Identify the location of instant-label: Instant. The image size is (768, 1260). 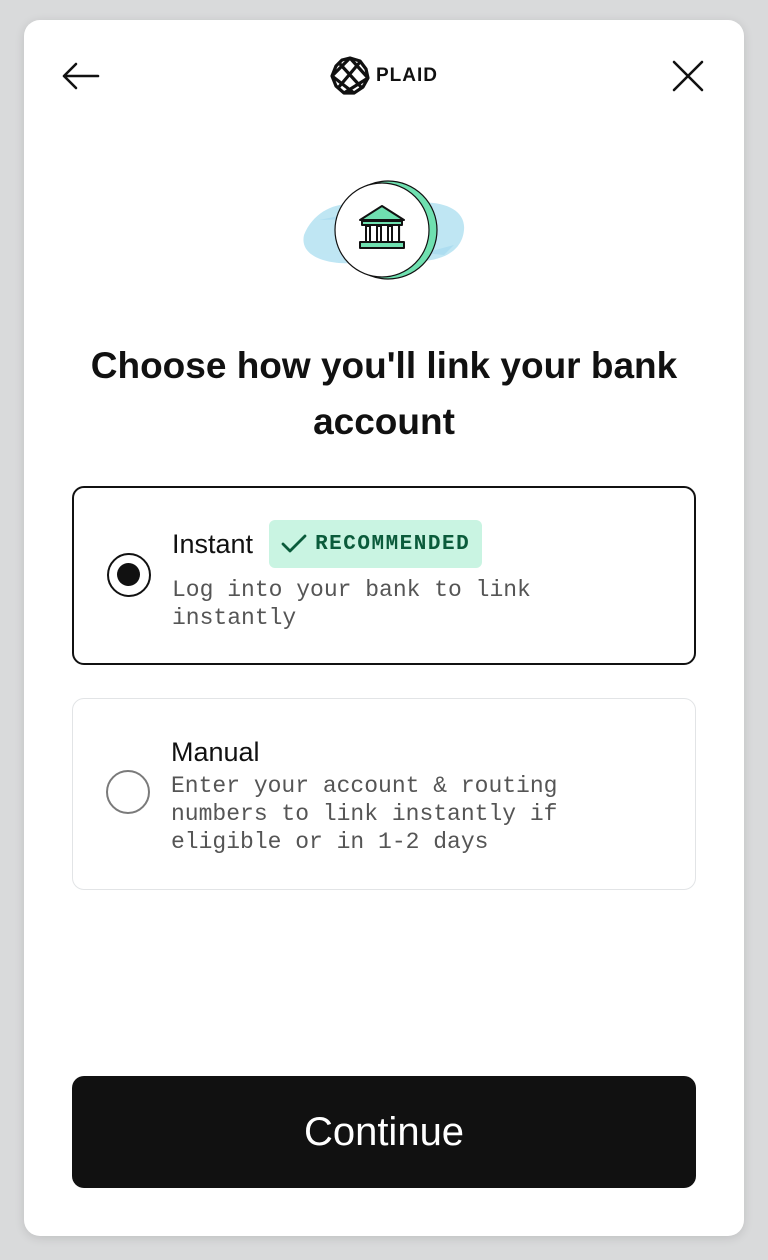
(213, 543).